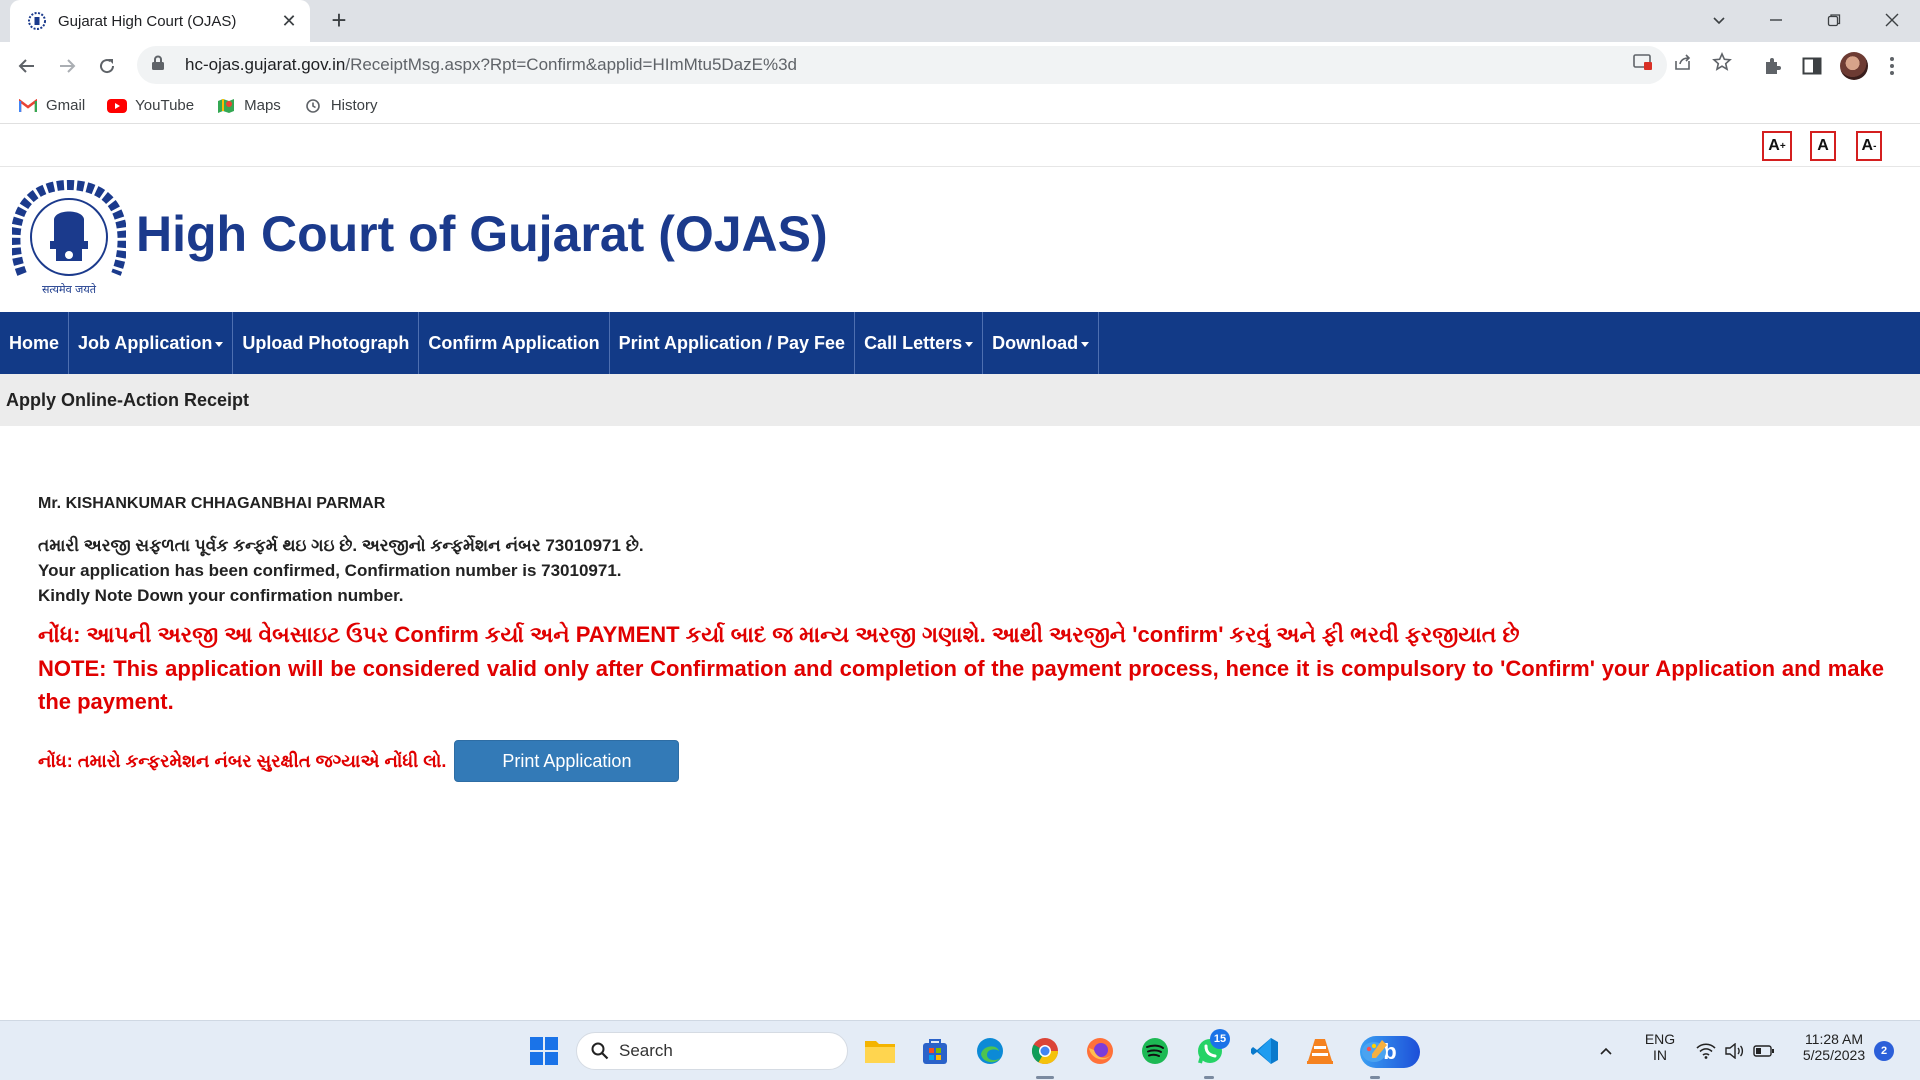 Image resolution: width=1920 pixels, height=1080 pixels. I want to click on search-icon, so click(600, 1051).